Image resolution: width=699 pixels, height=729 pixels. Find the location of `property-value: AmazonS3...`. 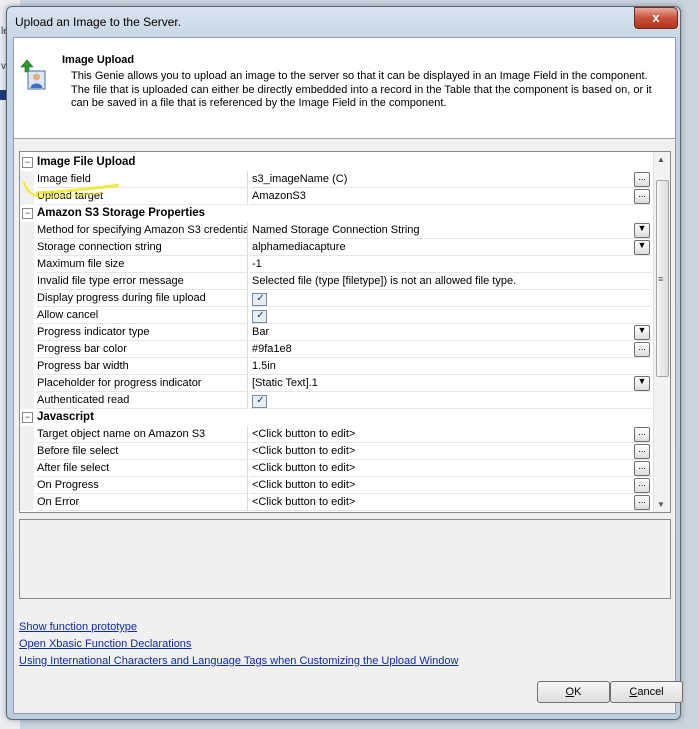

property-value: AmazonS3... is located at coordinates (451, 196).